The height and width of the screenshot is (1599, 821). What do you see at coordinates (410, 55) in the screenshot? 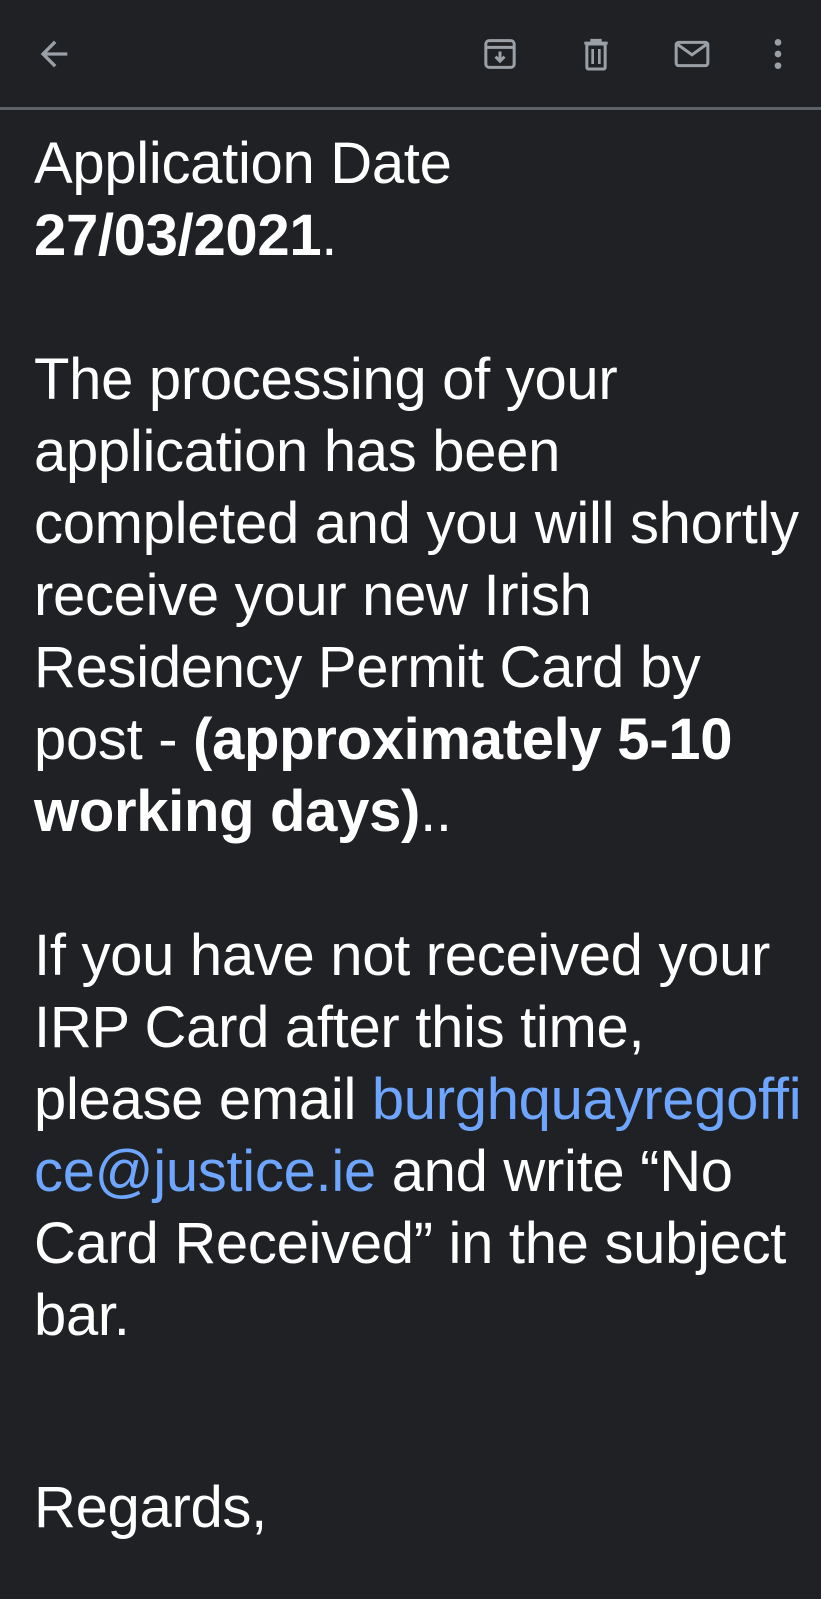
I see `top-app-bar` at bounding box center [410, 55].